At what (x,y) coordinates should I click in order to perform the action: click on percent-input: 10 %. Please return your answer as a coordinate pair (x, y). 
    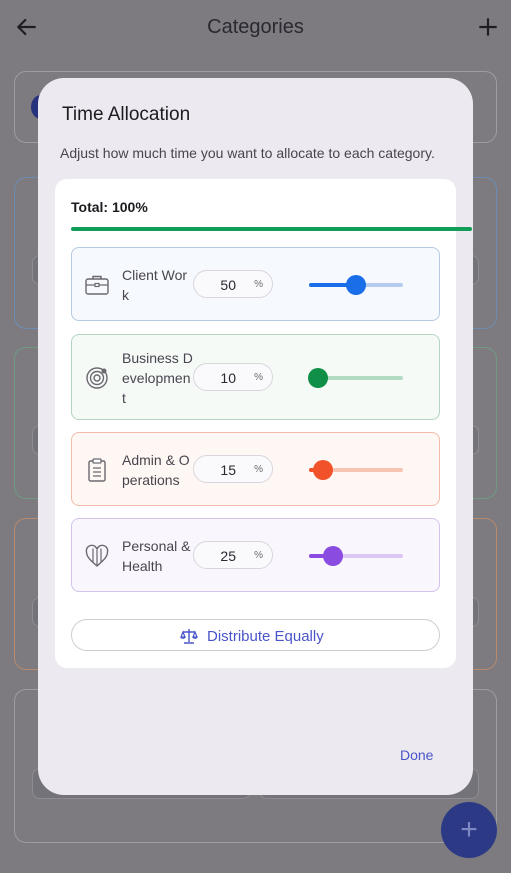
    Looking at the image, I should click on (233, 377).